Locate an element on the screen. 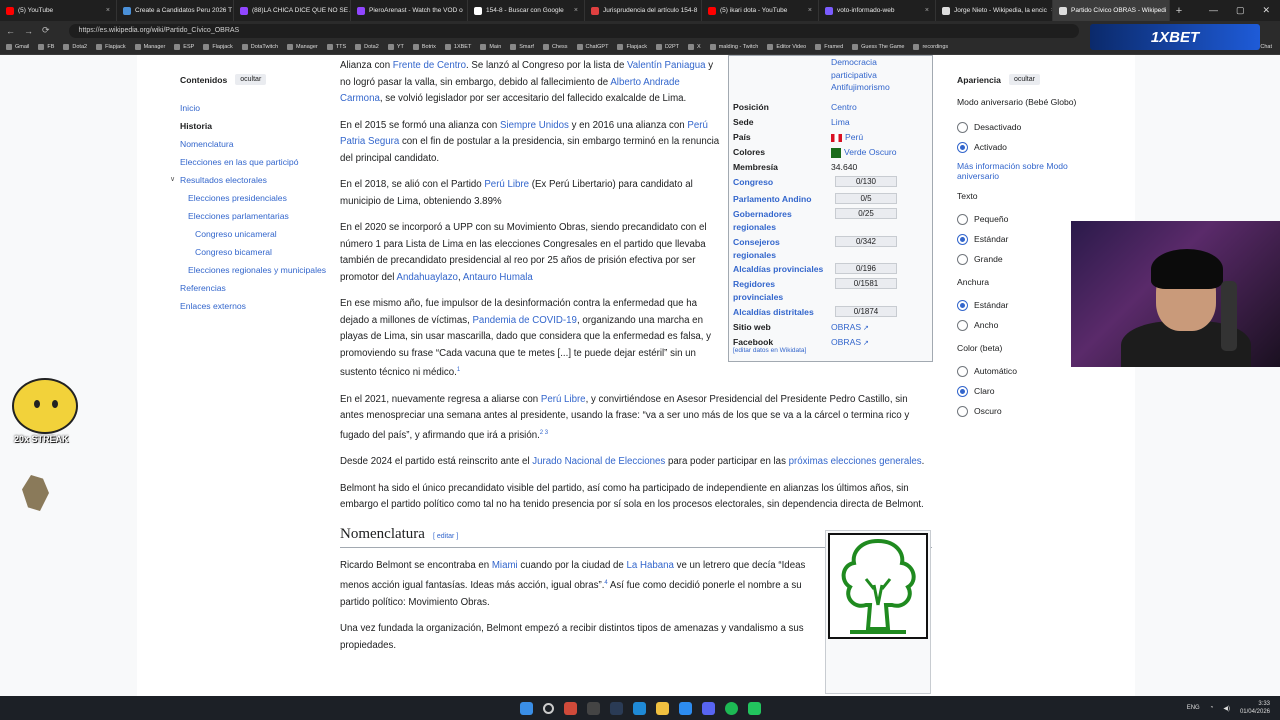 This screenshot has width=1280, height=720. bookmark-item: ESP is located at coordinates (184, 47).